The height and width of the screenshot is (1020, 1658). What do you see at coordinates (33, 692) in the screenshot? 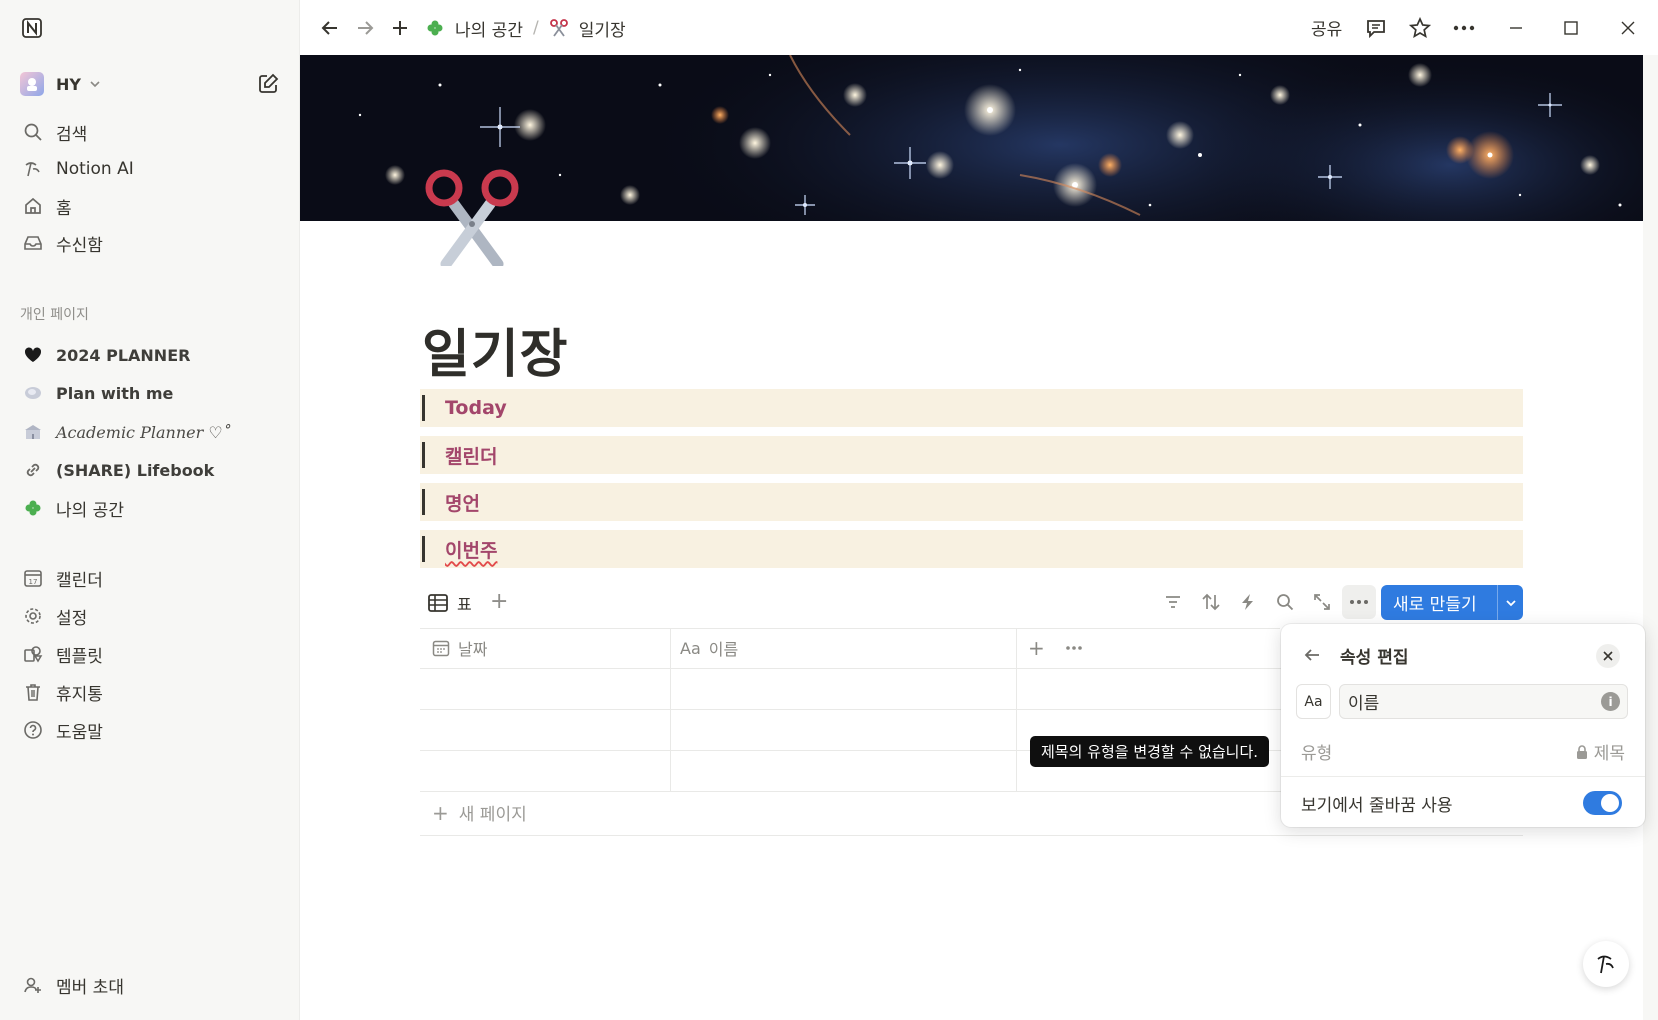
I see `trash-icon` at bounding box center [33, 692].